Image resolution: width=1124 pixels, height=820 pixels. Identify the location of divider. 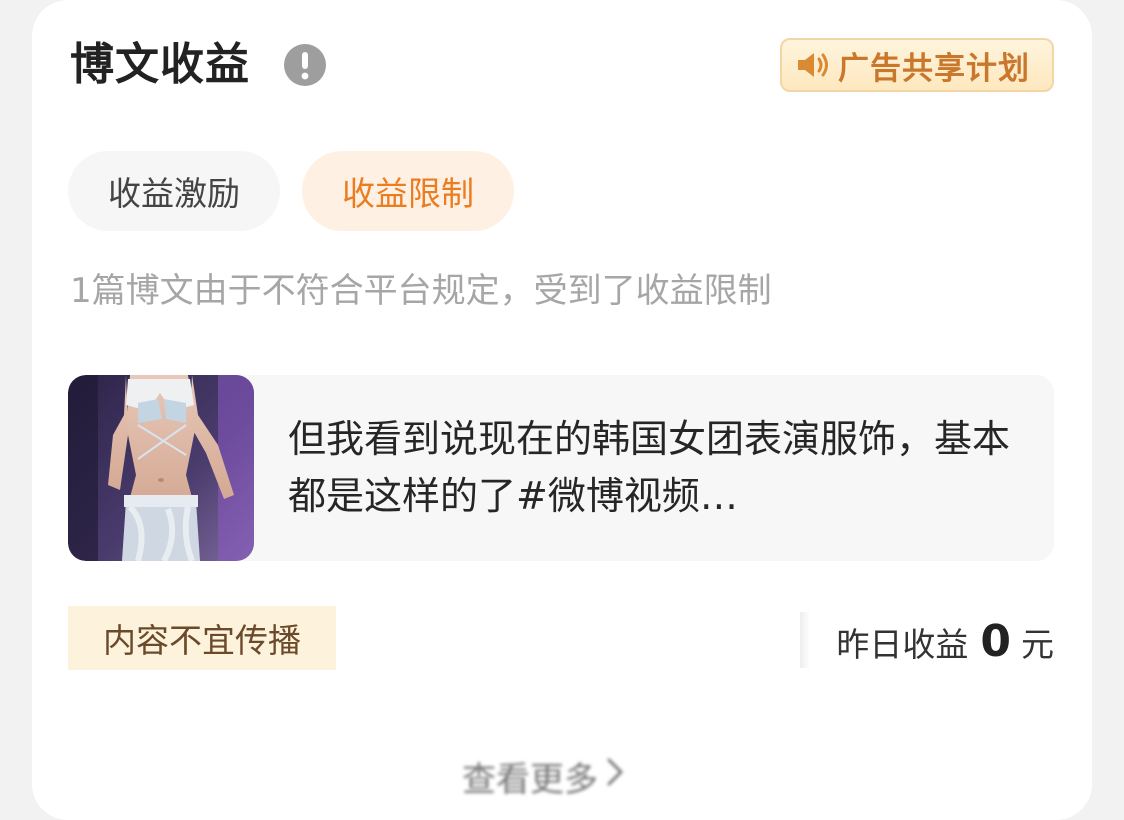
(805, 640).